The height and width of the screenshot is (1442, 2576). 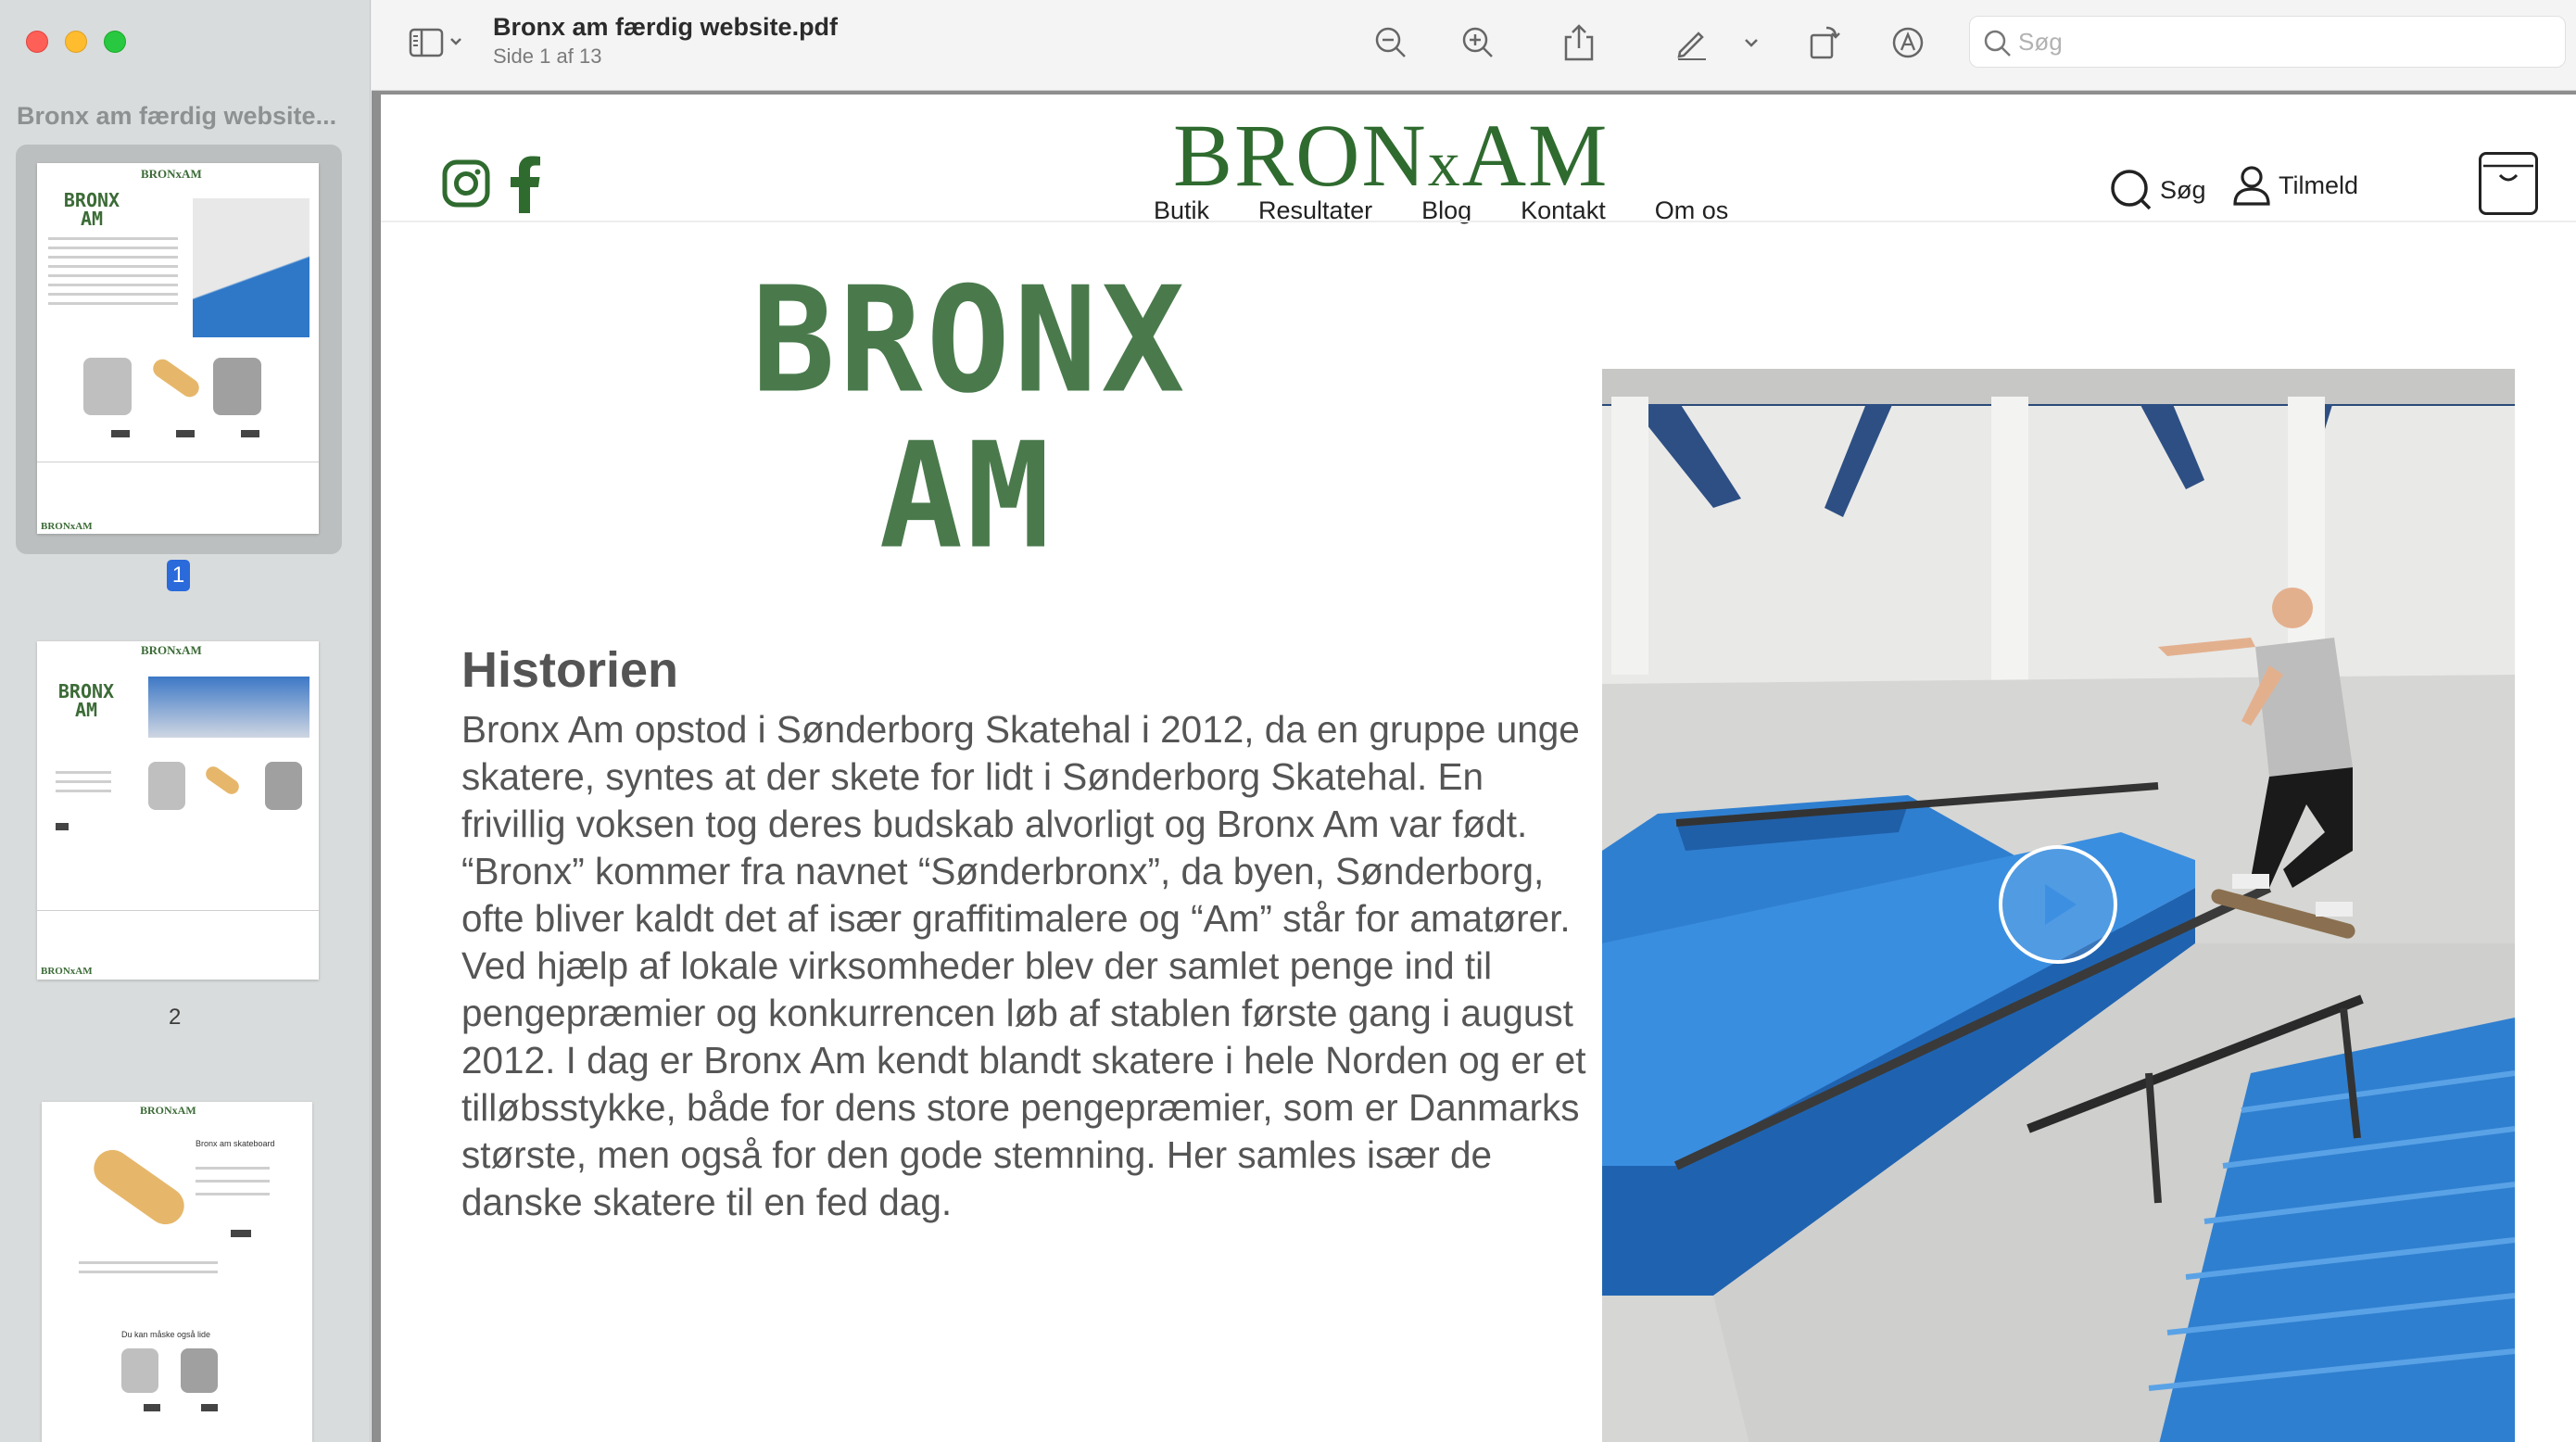 What do you see at coordinates (2252, 186) in the screenshot?
I see `user-icon` at bounding box center [2252, 186].